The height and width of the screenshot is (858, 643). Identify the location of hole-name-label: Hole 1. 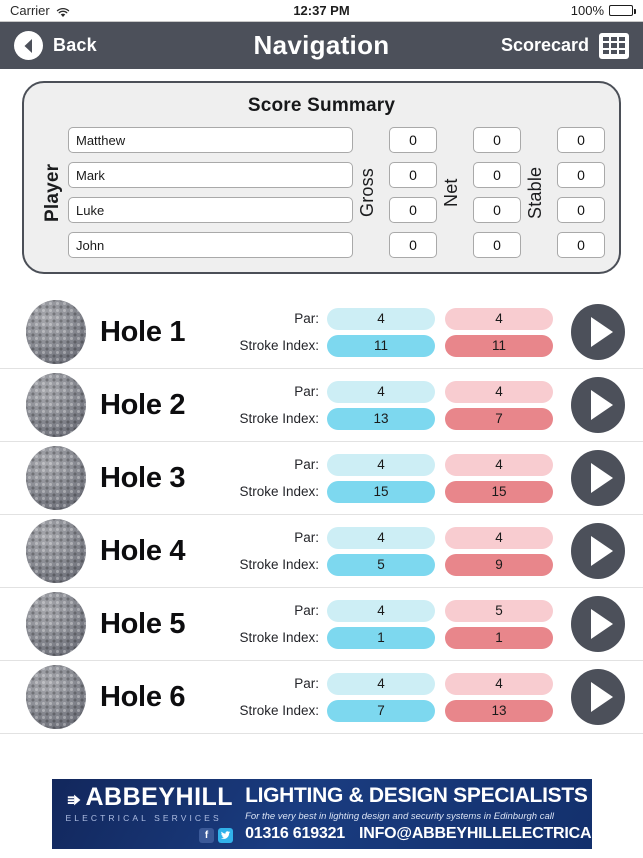
(143, 331).